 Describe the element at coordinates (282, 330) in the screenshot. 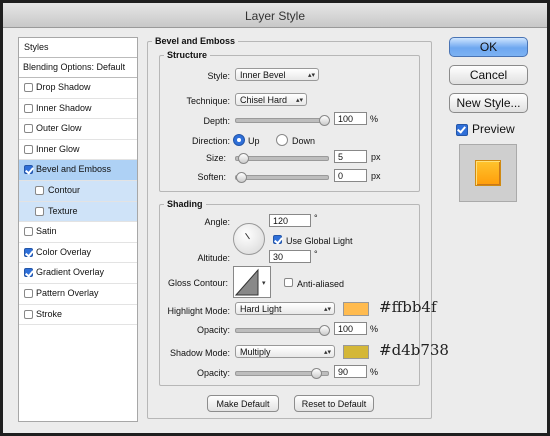

I see `highlight-opacity-slider` at that location.